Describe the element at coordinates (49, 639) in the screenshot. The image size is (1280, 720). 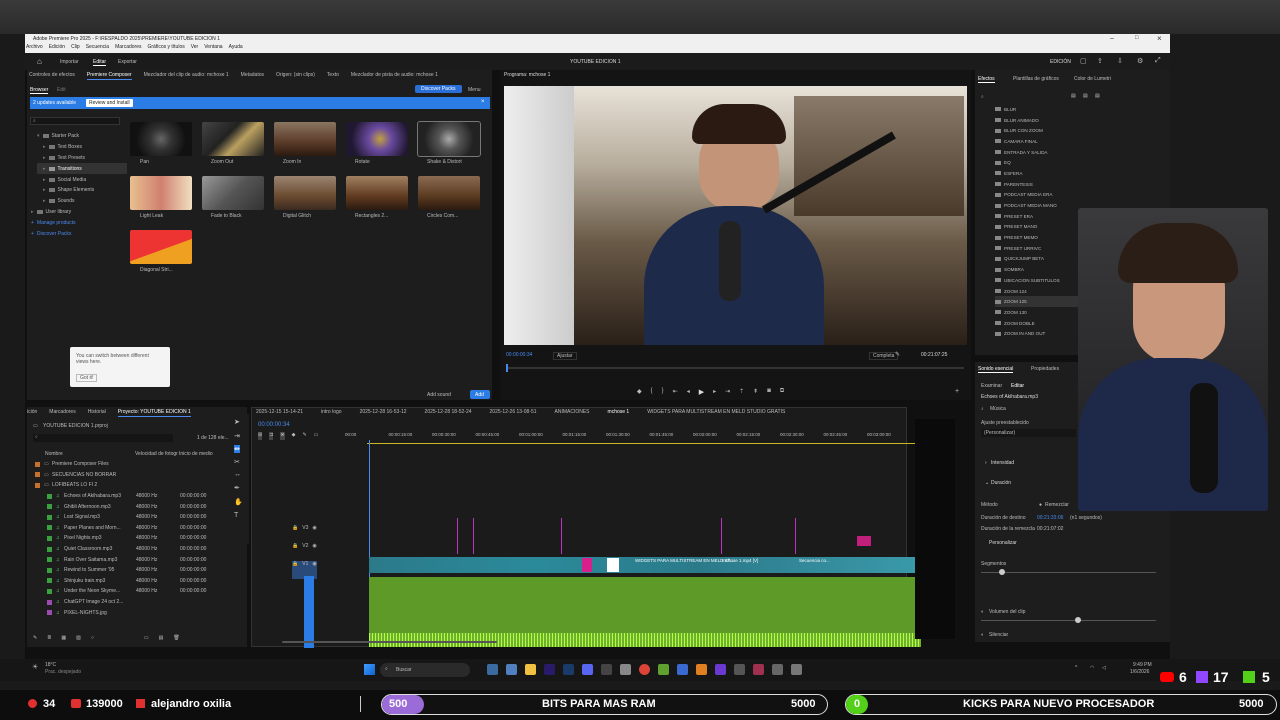
I see `list-view-icon: ≣` at that location.